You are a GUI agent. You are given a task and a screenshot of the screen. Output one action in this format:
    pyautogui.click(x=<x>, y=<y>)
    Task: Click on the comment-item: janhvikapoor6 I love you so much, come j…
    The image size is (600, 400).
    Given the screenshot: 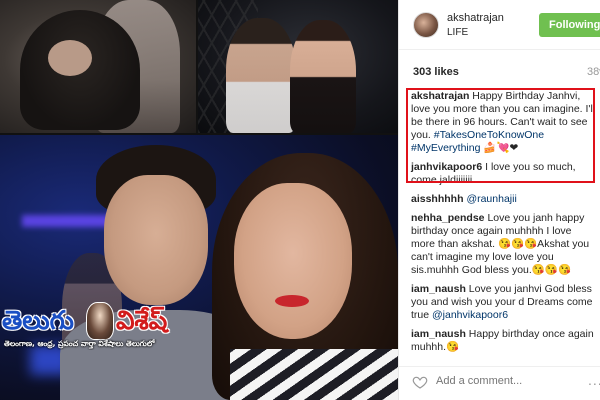 What is the action you would take?
    pyautogui.click(x=504, y=174)
    